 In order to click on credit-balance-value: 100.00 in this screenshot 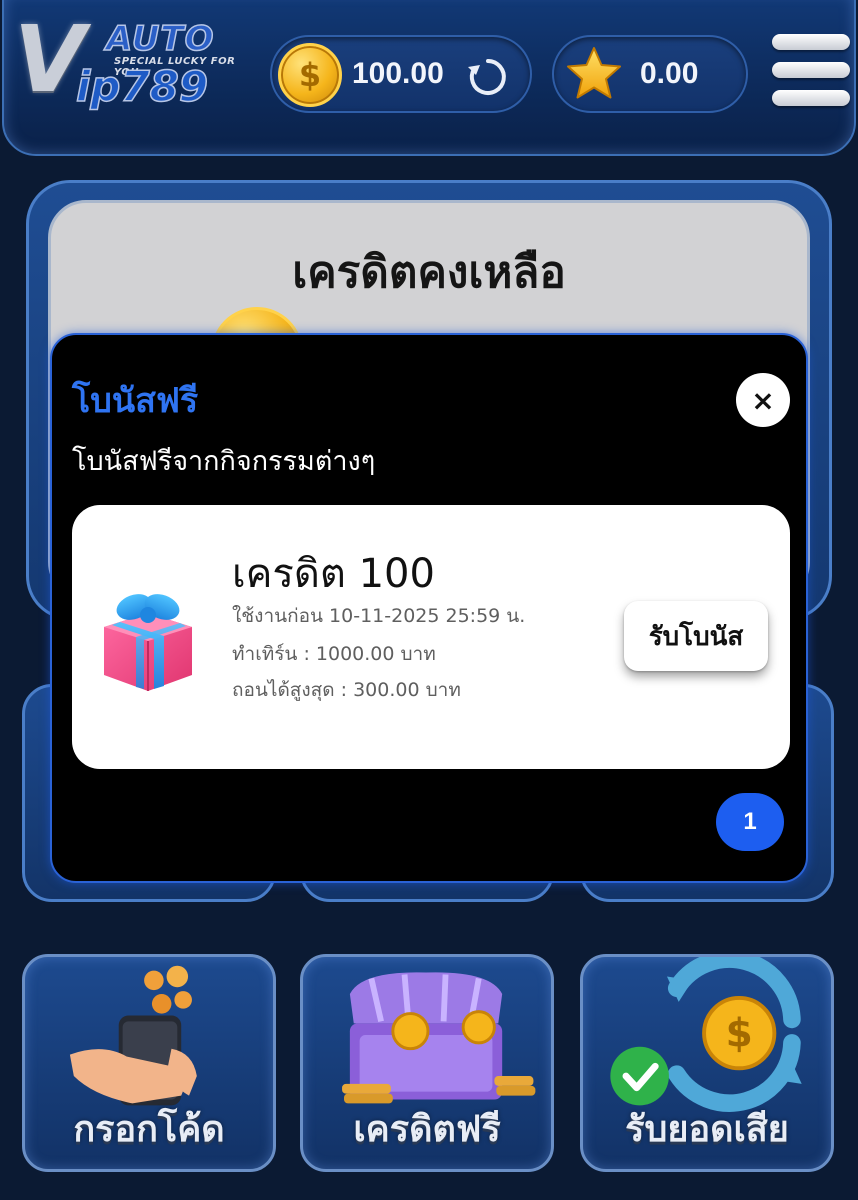, I will do `click(398, 73)`.